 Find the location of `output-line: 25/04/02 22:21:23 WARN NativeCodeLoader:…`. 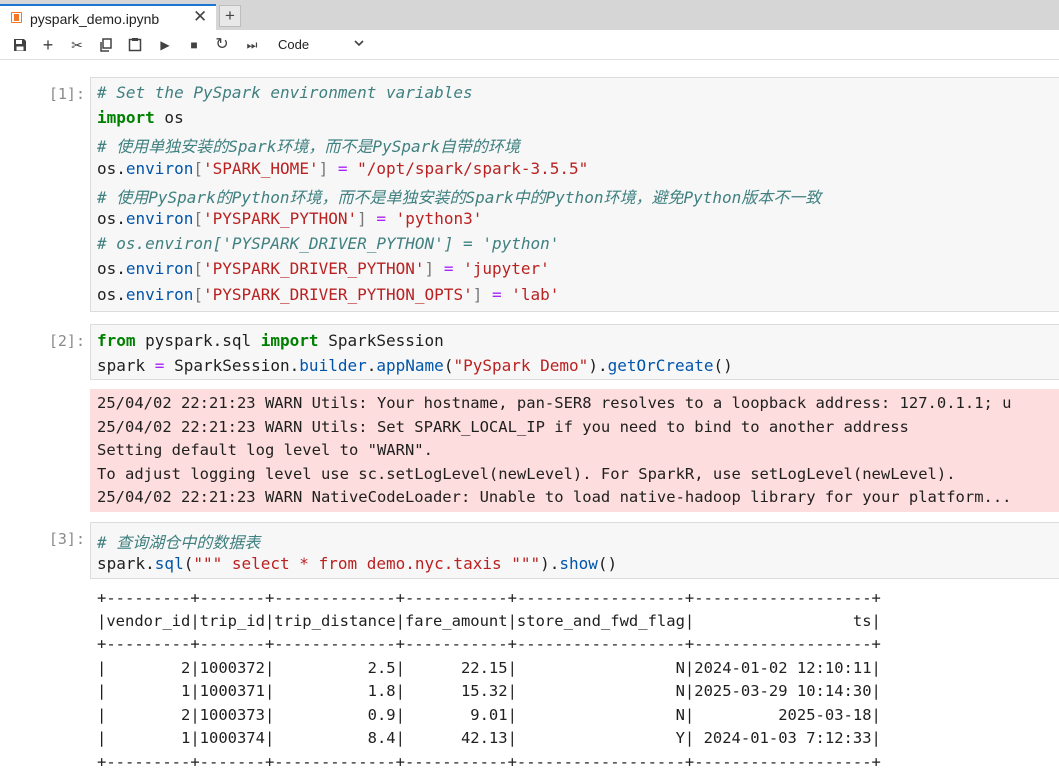

output-line: 25/04/02 22:21:23 WARN NativeCodeLoader:… is located at coordinates (554, 497).